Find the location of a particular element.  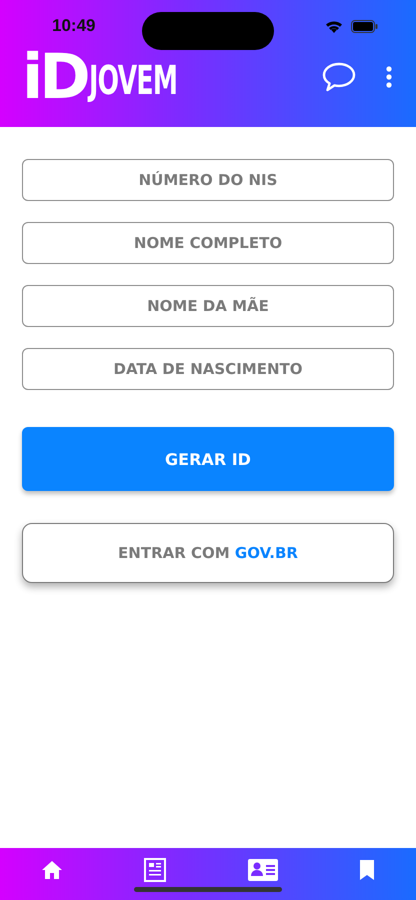

more-icon is located at coordinates (389, 77).